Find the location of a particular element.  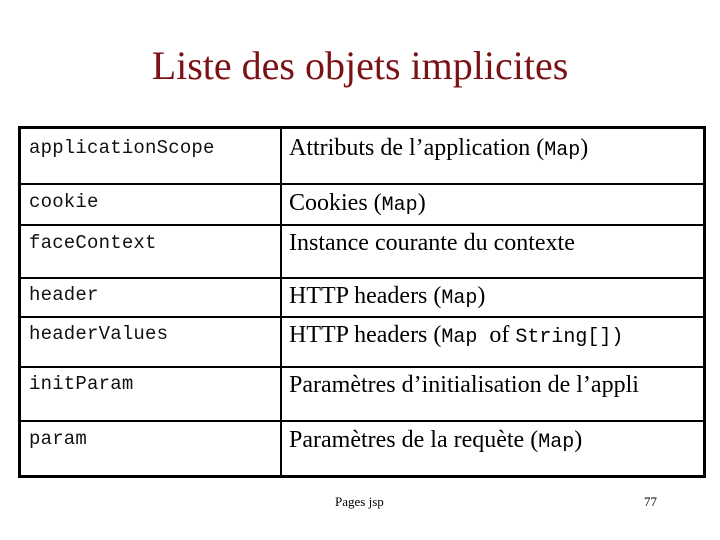

object-name: faceContext is located at coordinates (93, 243).